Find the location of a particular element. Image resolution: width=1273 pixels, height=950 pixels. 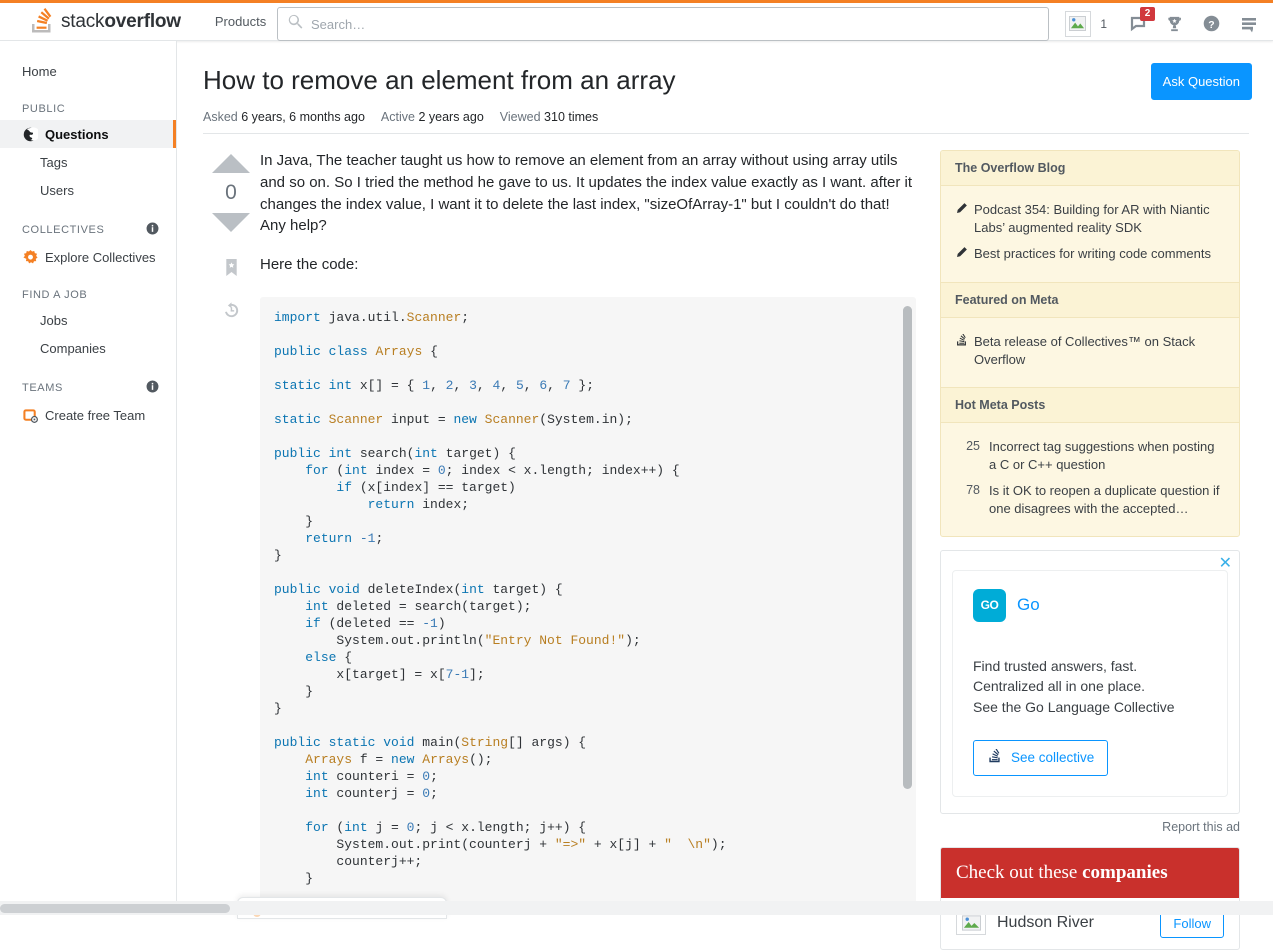

companies-heading: Check out these companies is located at coordinates (1090, 873).